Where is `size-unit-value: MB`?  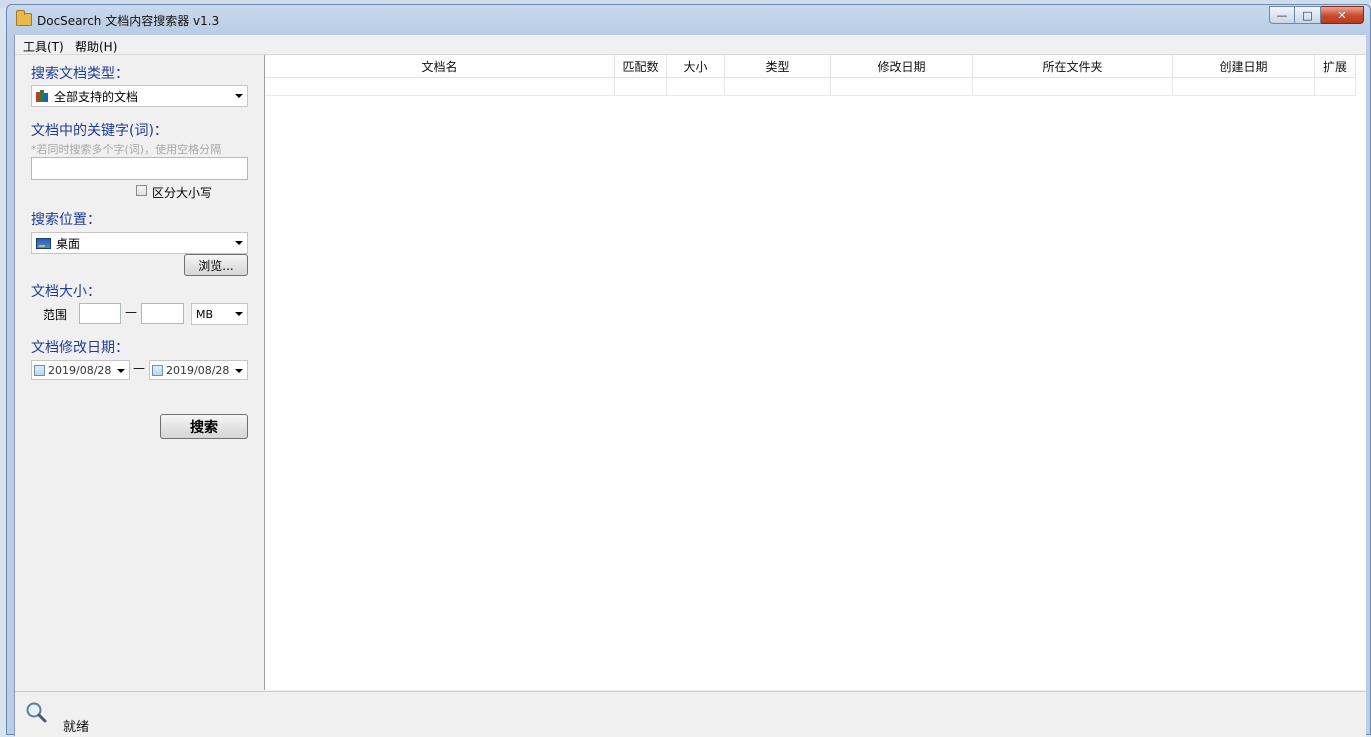
size-unit-value: MB is located at coordinates (205, 314).